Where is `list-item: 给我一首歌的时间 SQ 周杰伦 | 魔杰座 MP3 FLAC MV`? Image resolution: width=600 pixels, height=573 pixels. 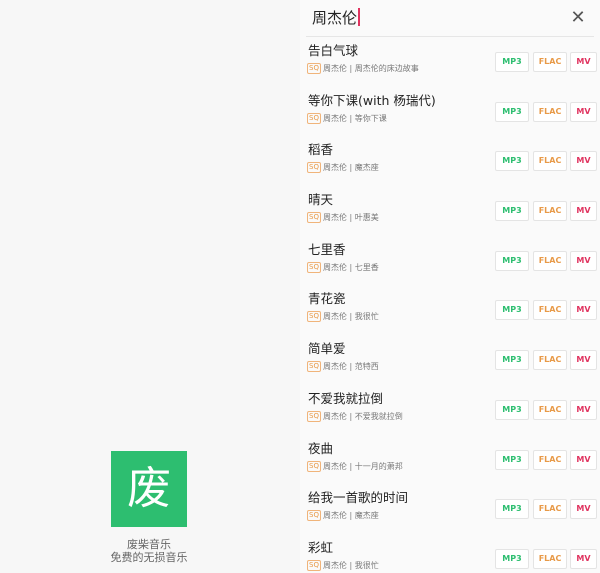
list-item: 给我一首歌的时间 SQ 周杰伦 | 魔杰座 MP3 FLAC MV is located at coordinates (450, 509).